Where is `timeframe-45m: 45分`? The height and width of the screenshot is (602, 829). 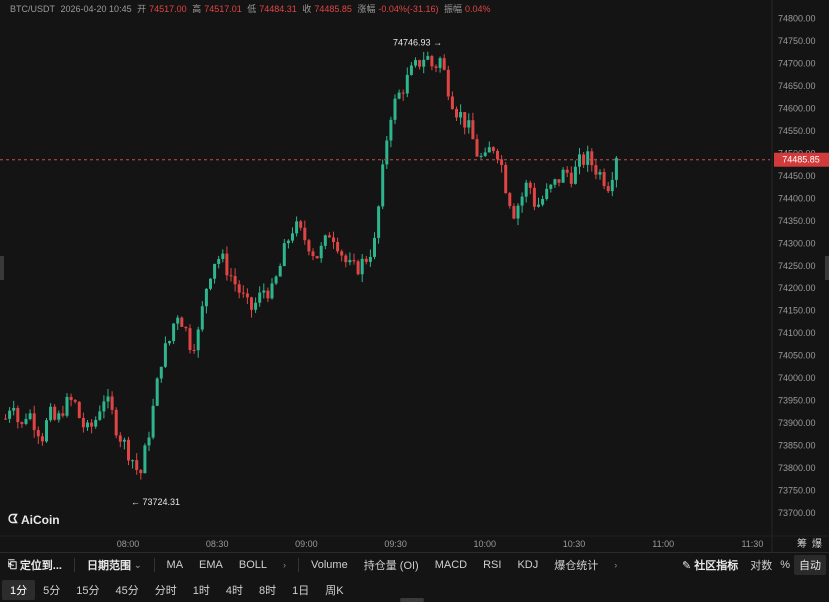 timeframe-45m: 45分 is located at coordinates (127, 590).